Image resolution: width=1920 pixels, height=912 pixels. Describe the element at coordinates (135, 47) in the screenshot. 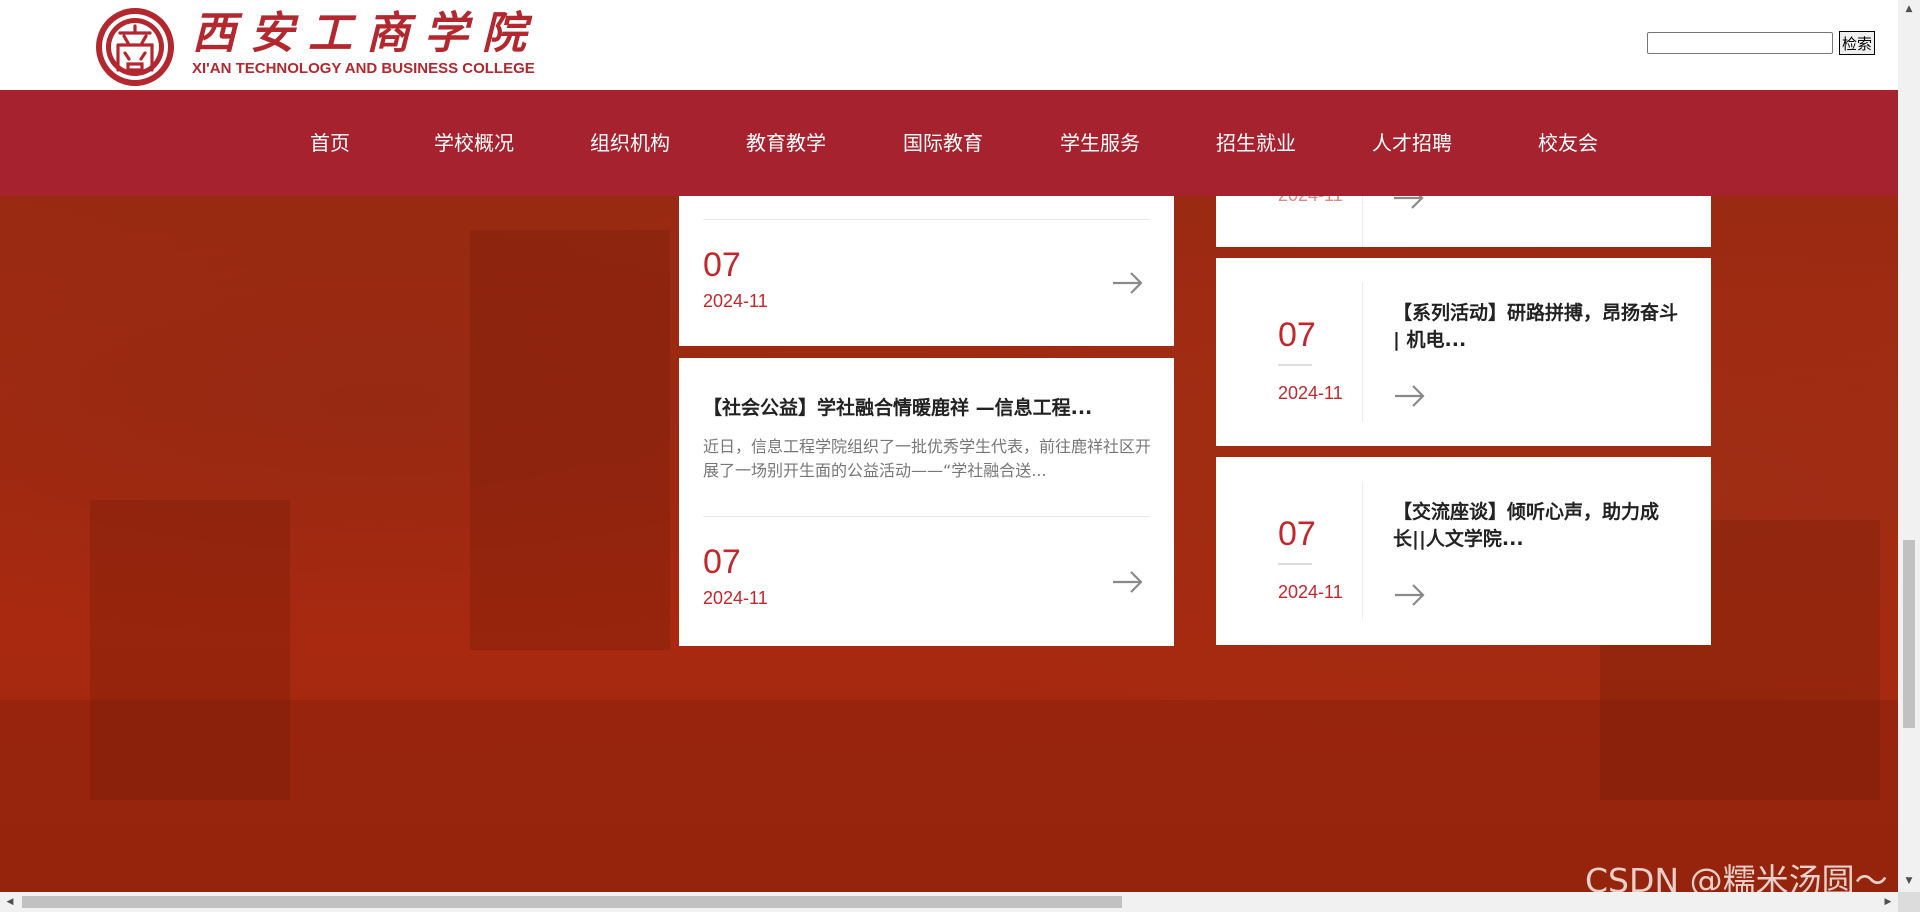

I see `college-seal-logo` at that location.